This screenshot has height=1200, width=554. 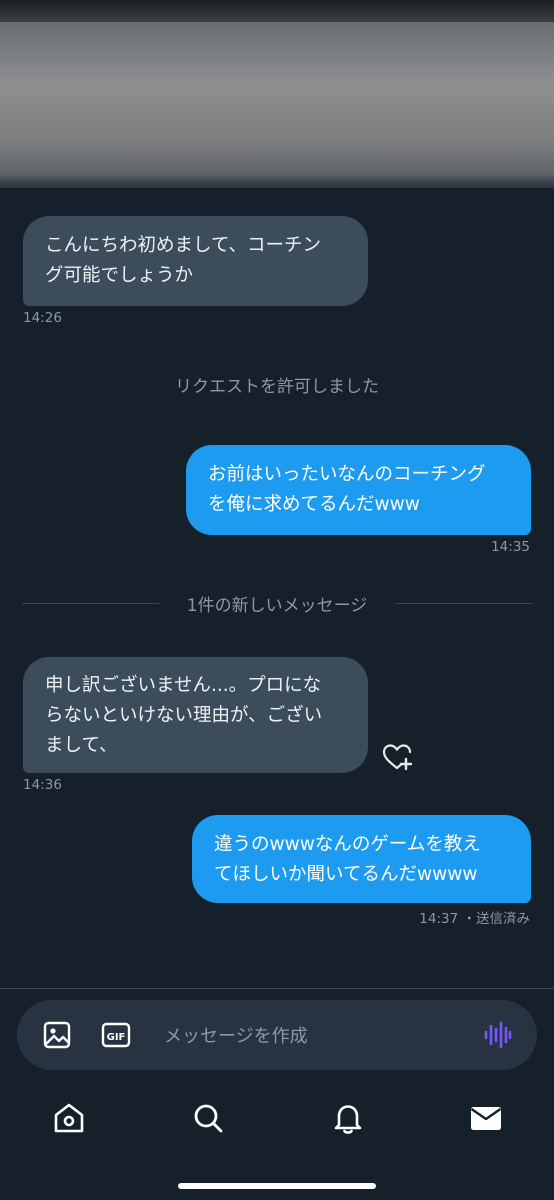 What do you see at coordinates (486, 1118) in the screenshot?
I see `mail-icon` at bounding box center [486, 1118].